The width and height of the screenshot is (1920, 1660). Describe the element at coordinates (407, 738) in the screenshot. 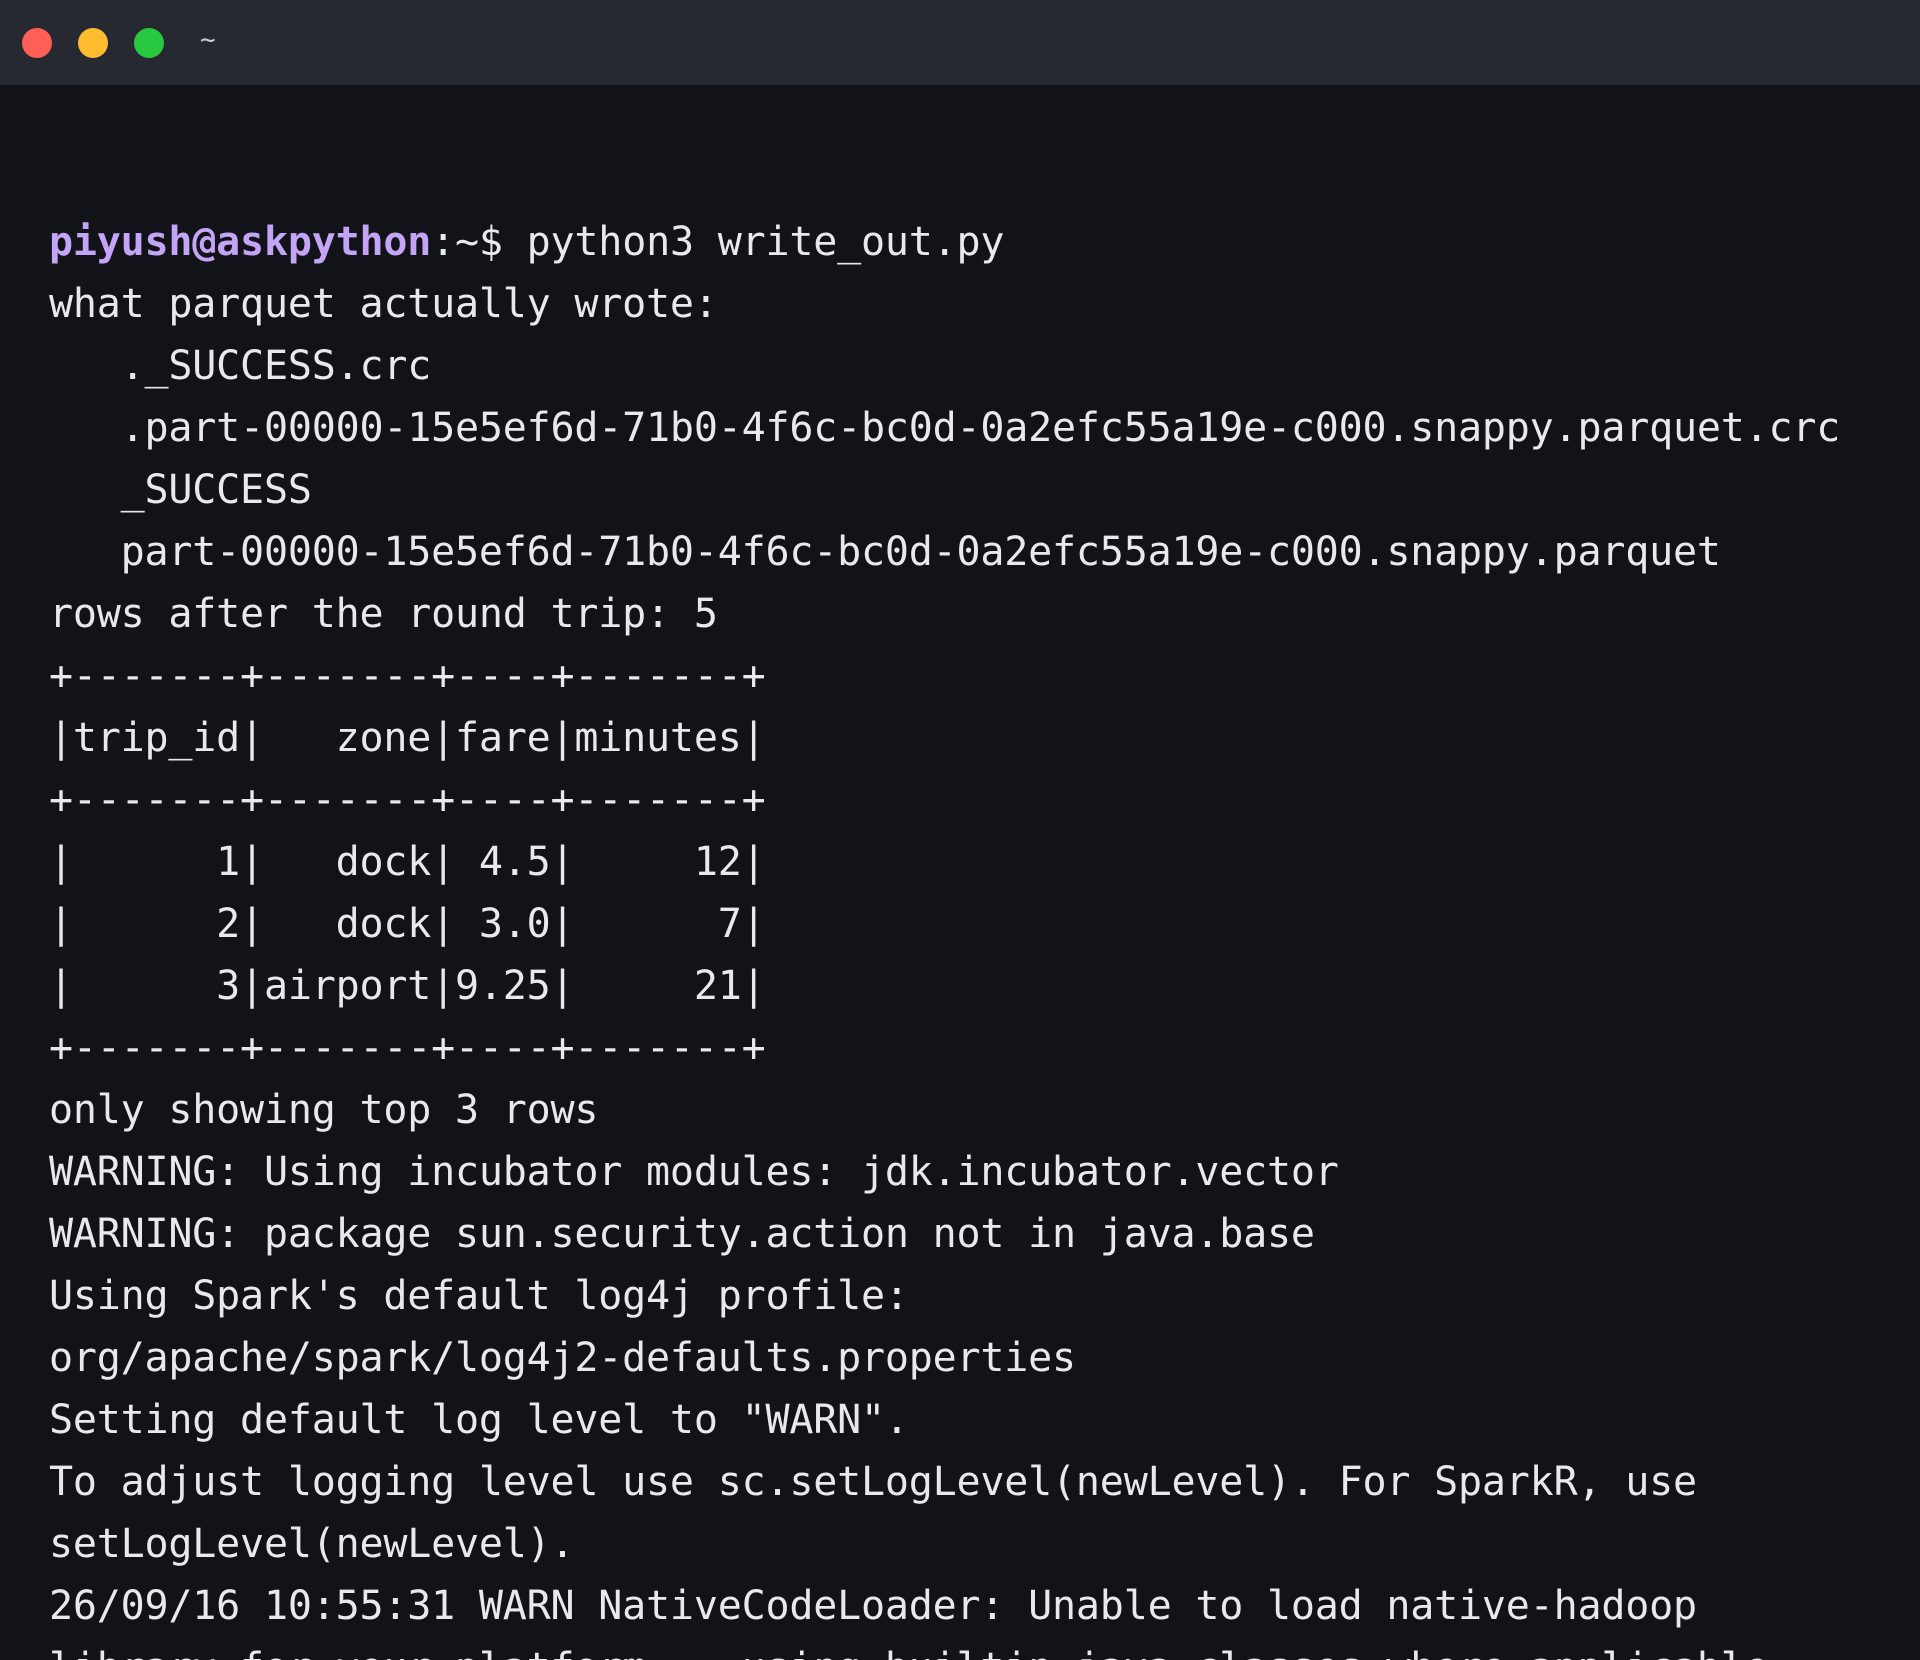

I see `table-header: |trip_id| zone|fare|minutes|` at that location.